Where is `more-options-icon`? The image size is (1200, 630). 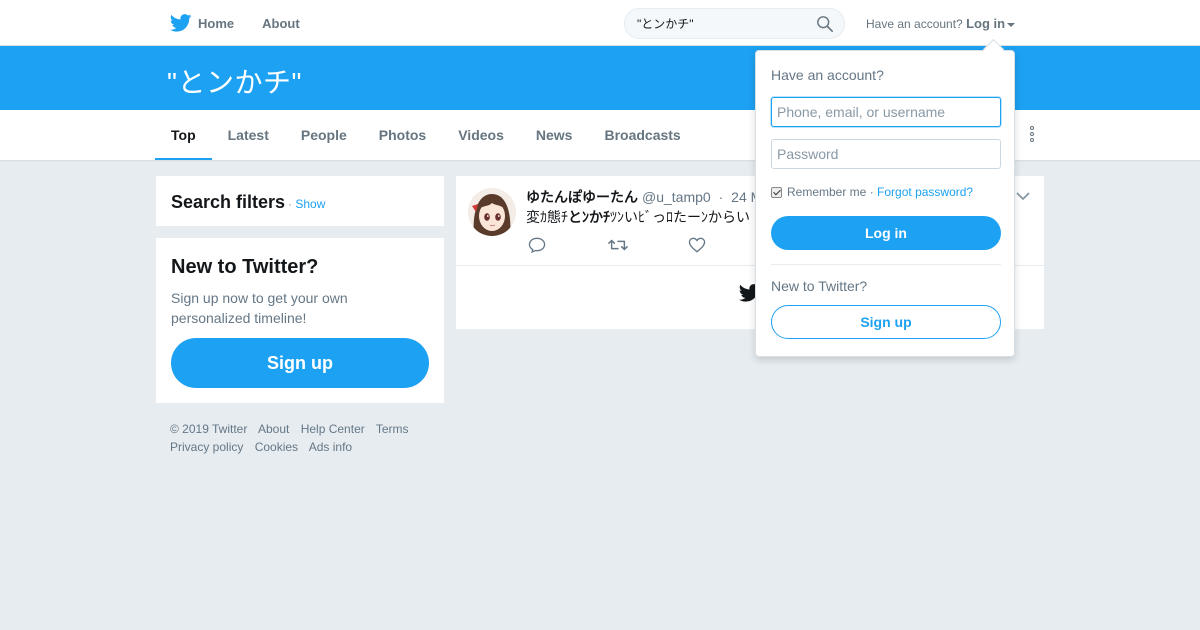 more-options-icon is located at coordinates (1032, 135).